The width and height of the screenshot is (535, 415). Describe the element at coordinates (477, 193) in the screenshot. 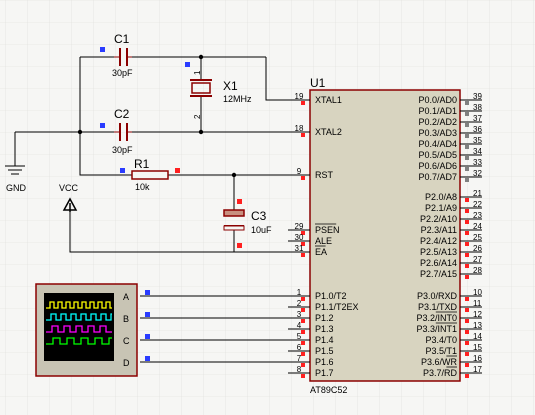

I see `pin-number: 21` at that location.